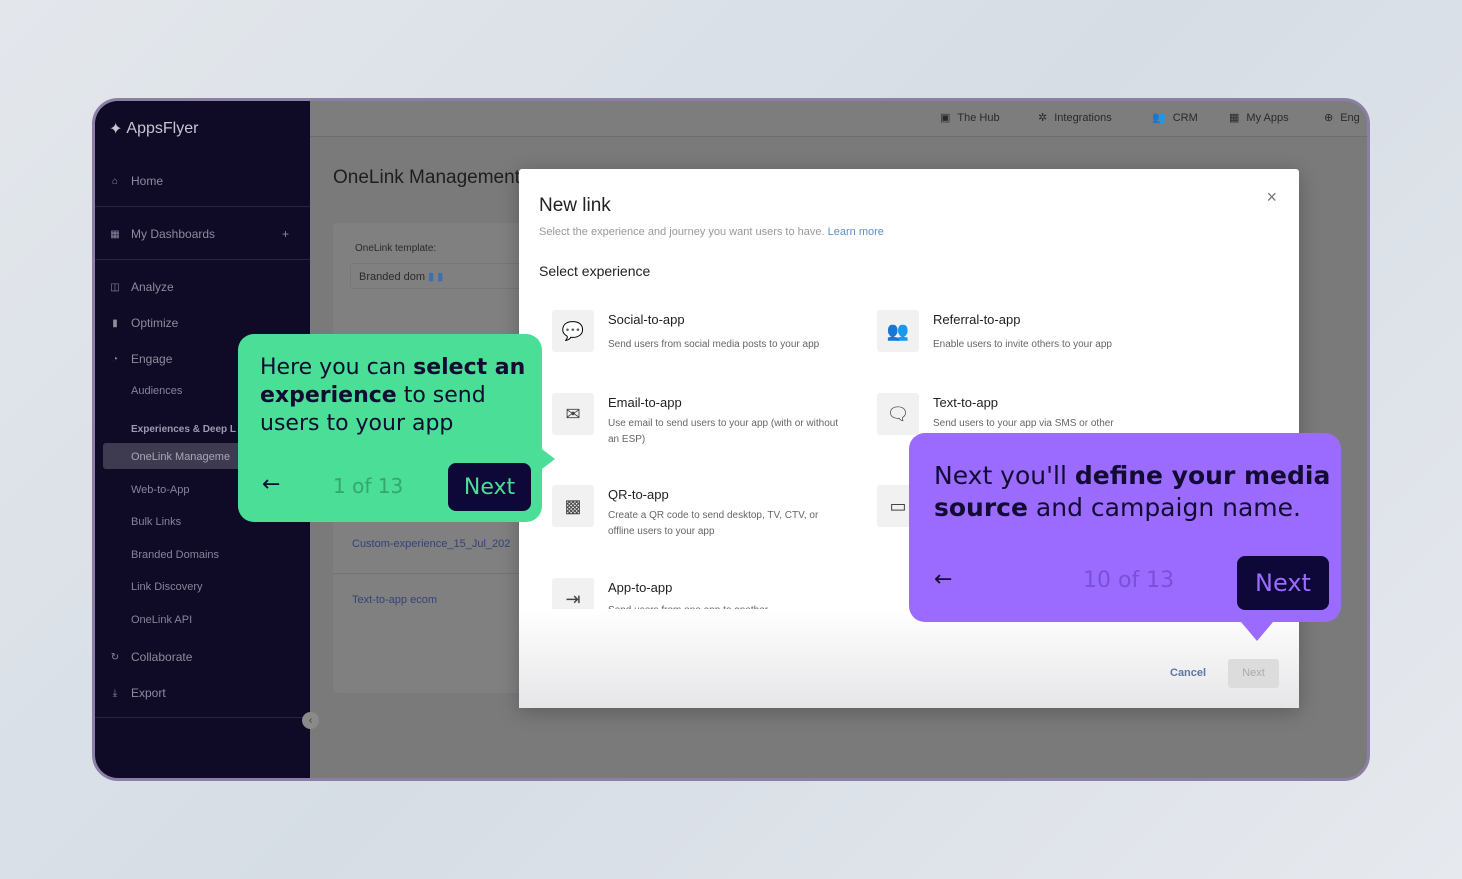  Describe the element at coordinates (162, 128) in the screenshot. I see `brand-name: AppsFlyer` at that location.